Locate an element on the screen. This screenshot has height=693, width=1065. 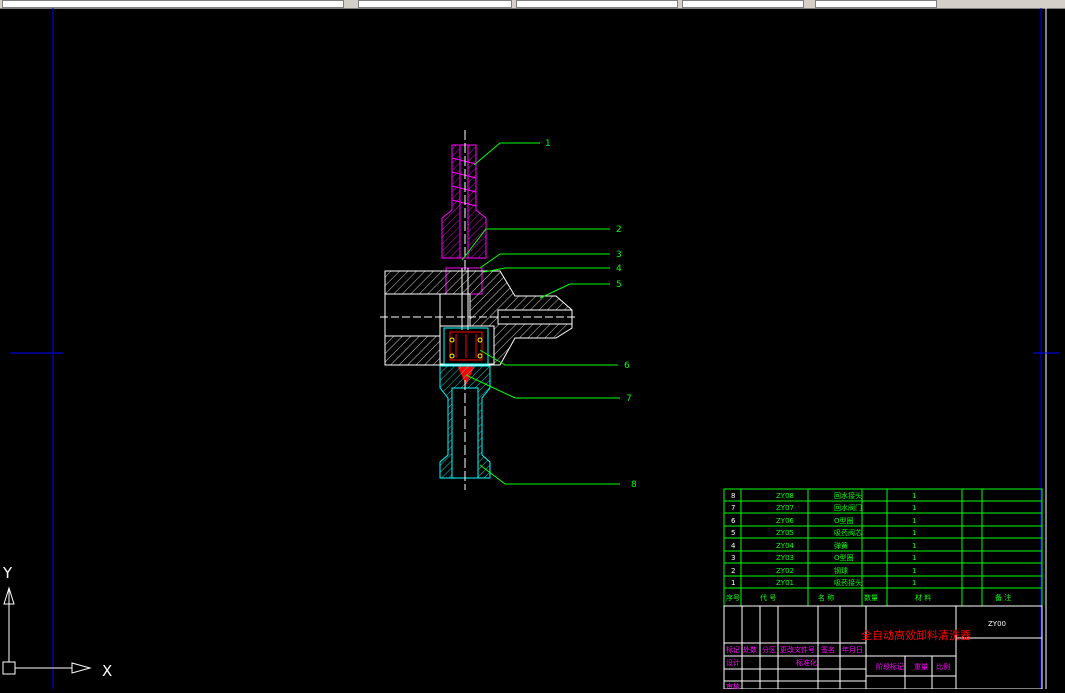
layer-dropdown is located at coordinates (173, 4).